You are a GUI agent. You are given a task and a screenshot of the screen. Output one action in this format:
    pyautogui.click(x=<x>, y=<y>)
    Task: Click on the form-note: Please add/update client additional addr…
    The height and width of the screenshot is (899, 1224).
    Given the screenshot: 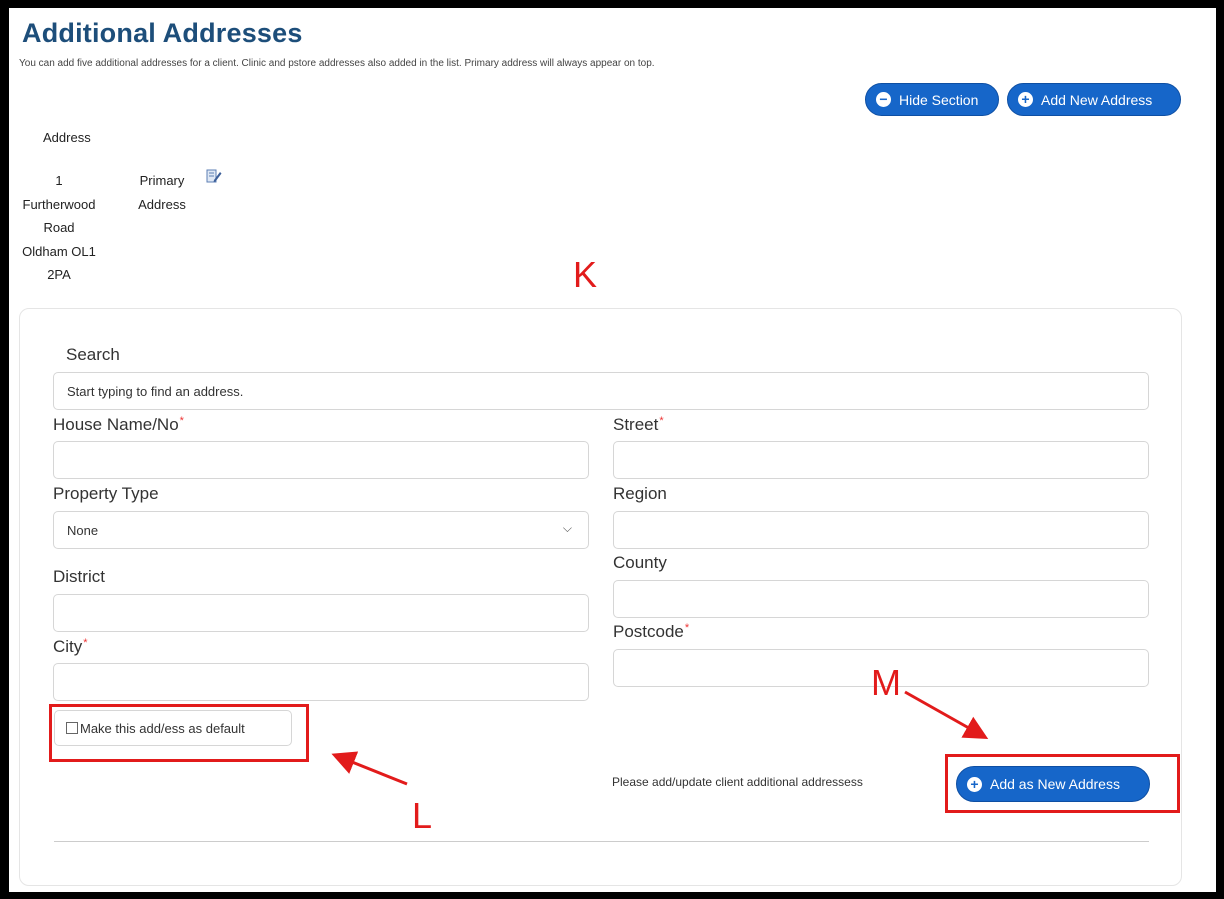 What is the action you would take?
    pyautogui.click(x=737, y=782)
    